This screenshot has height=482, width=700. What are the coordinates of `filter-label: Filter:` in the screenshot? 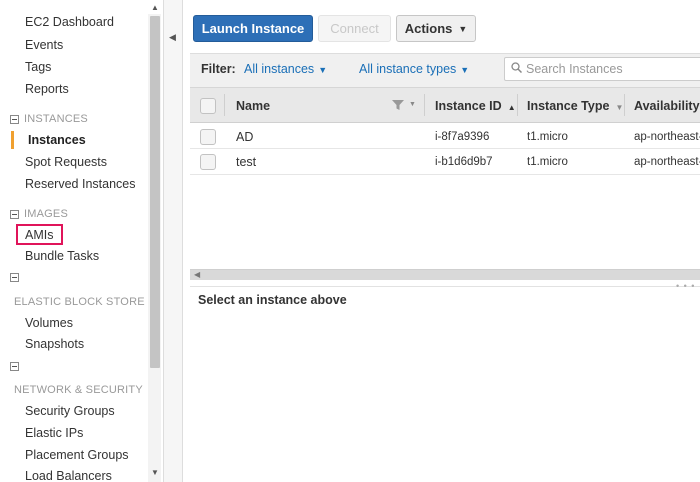 It's located at (218, 69).